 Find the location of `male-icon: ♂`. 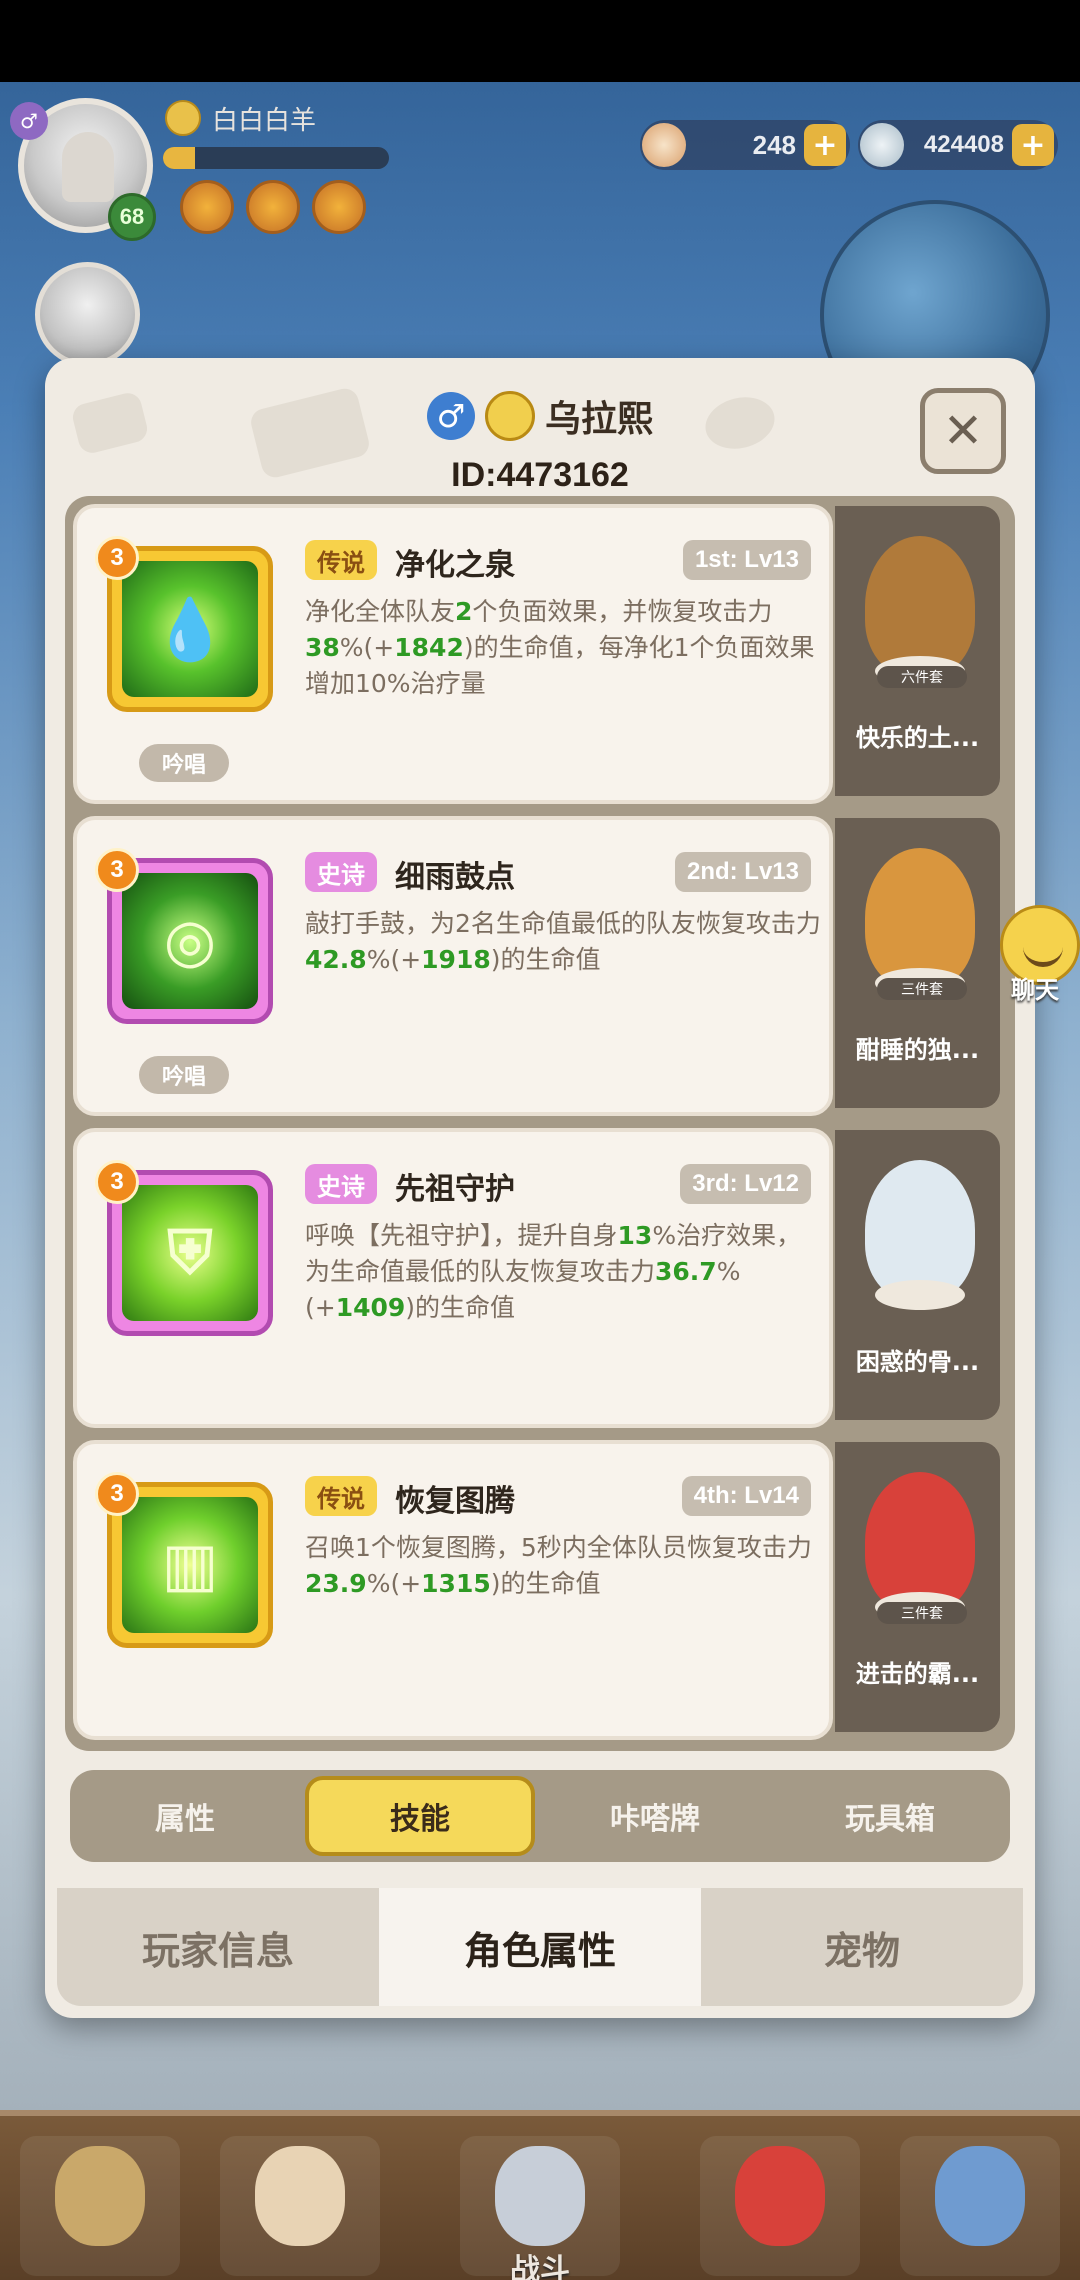

male-icon: ♂ is located at coordinates (450, 416).